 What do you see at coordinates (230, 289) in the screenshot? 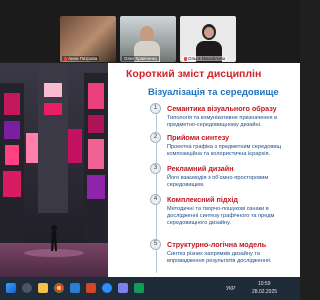
I see `language-indicator: УКР` at bounding box center [230, 289].